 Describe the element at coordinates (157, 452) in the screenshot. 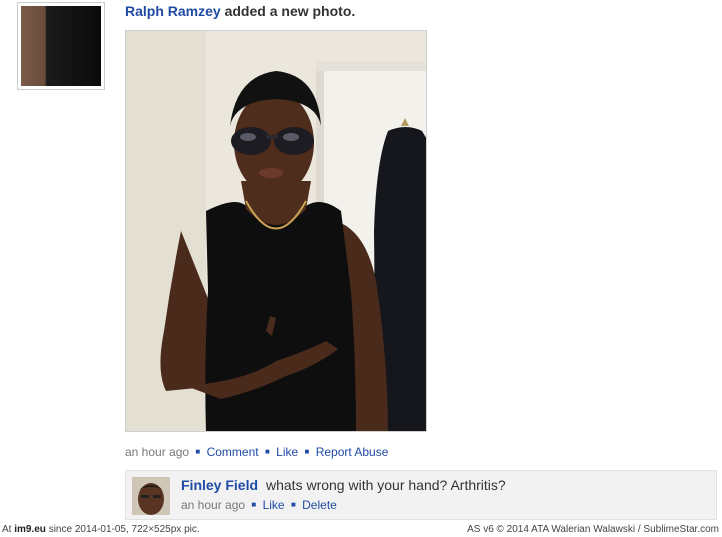

I see `post-timestamp: an hour ago` at that location.